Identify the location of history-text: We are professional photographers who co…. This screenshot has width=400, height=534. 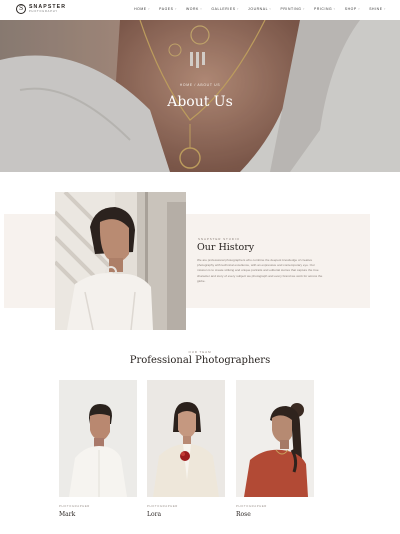
(260, 270).